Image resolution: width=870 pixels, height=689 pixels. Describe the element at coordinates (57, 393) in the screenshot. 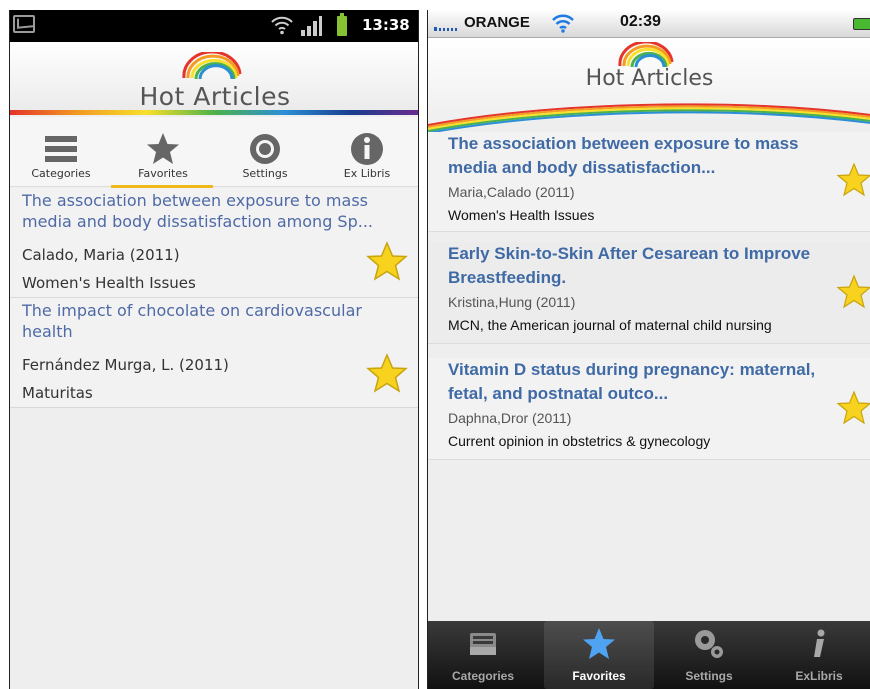

I see `article-journal: Maturitas` at that location.